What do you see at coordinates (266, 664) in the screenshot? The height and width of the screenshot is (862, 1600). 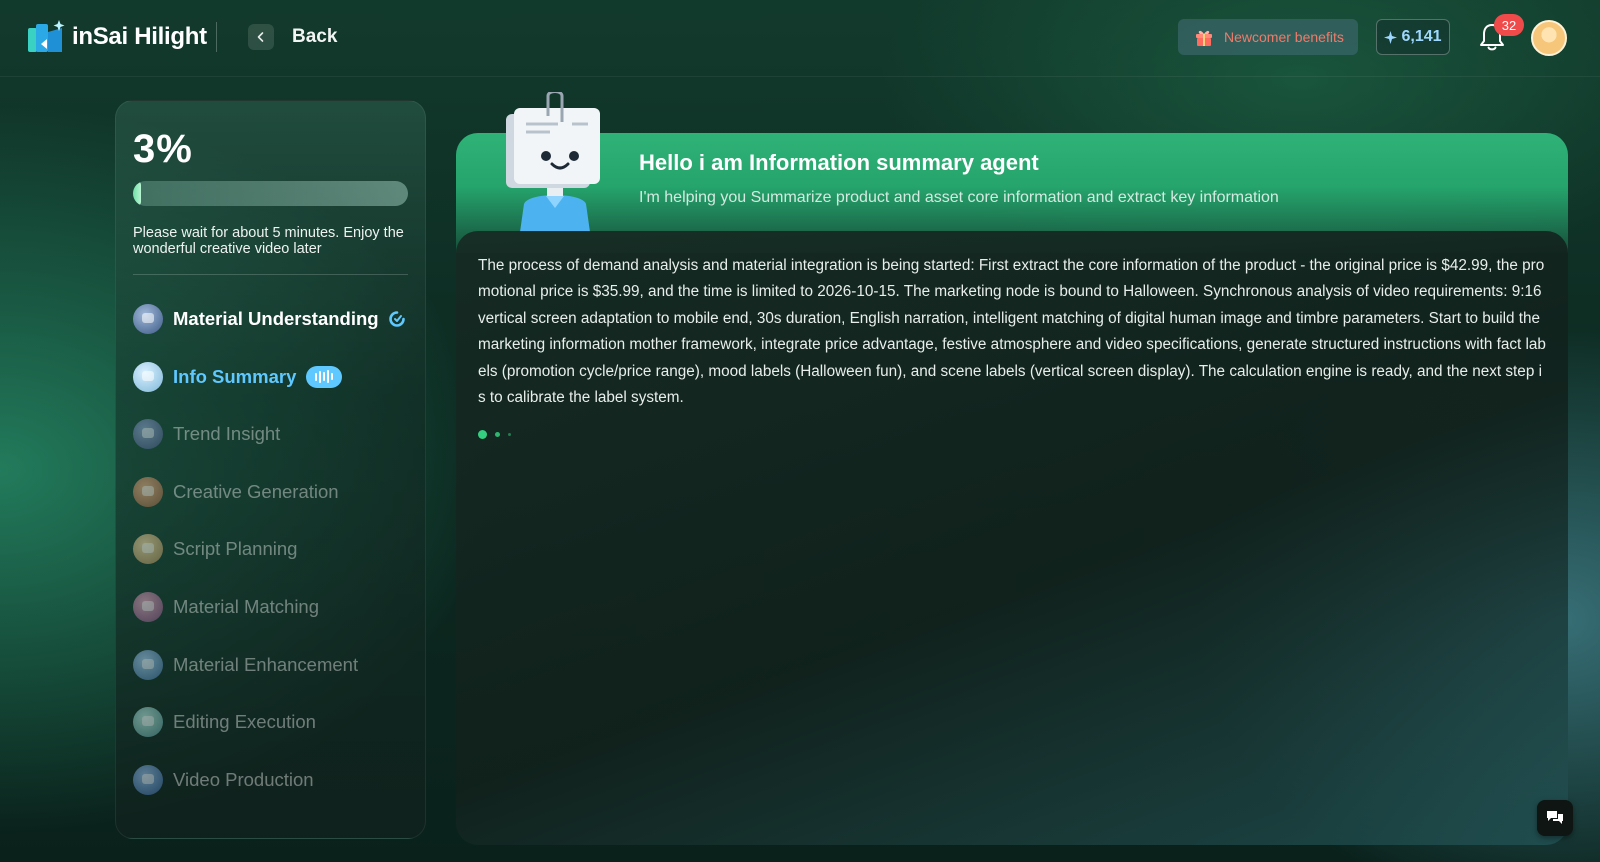 I see `step-label: Material Enhancement` at bounding box center [266, 664].